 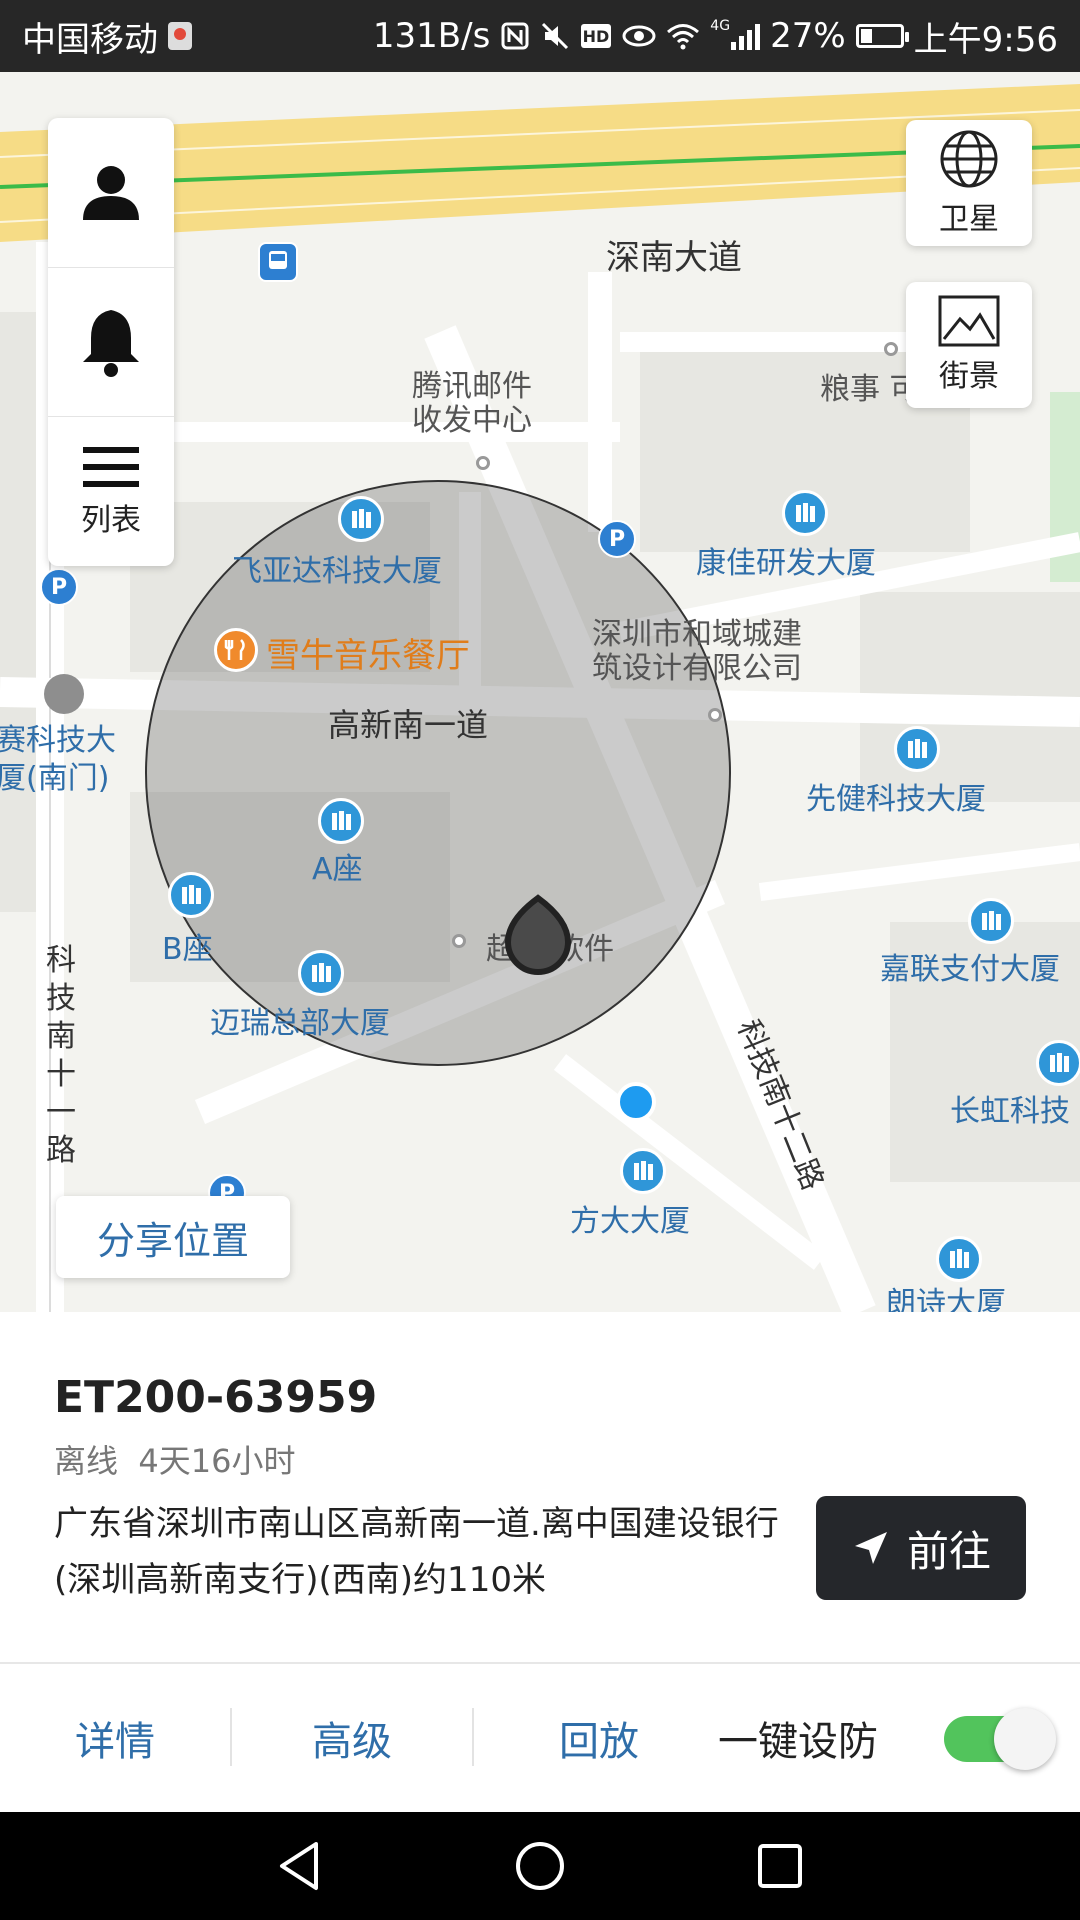 I want to click on toggle-knob, so click(x=1025, y=1739).